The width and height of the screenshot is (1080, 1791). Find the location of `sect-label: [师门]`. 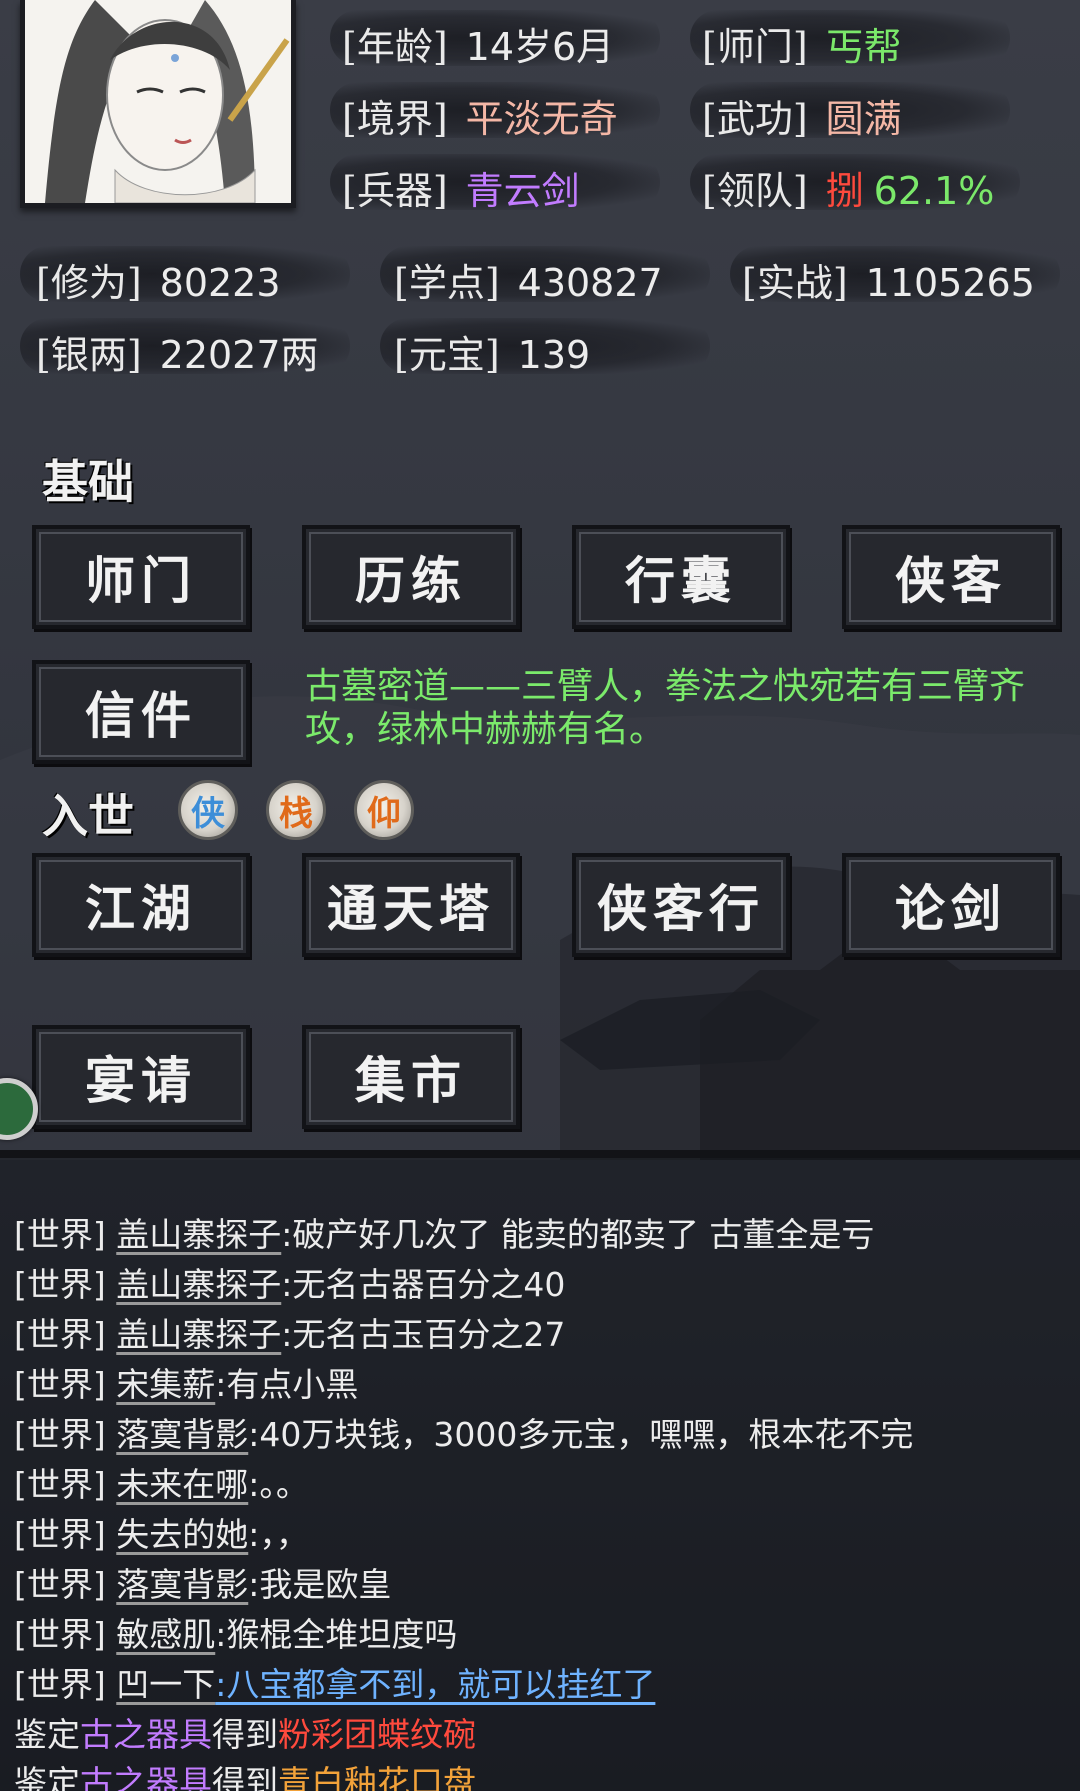

sect-label: [师门] is located at coordinates (755, 47).